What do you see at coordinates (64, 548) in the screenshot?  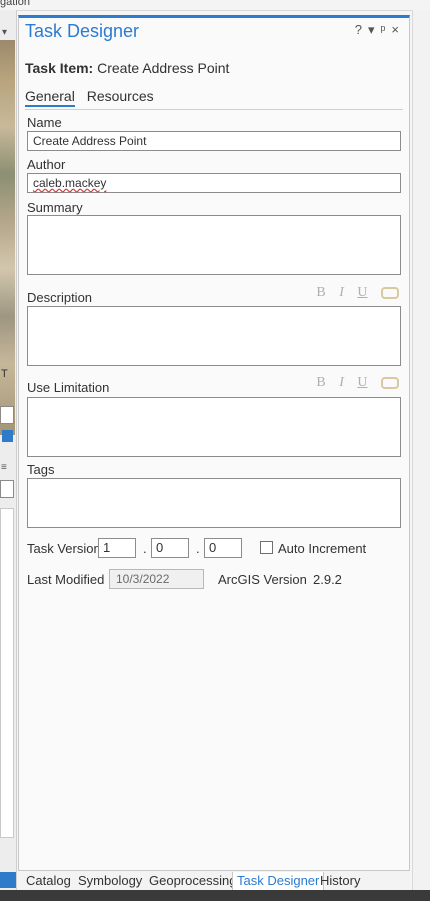 I see `task-version-label: Task Version` at bounding box center [64, 548].